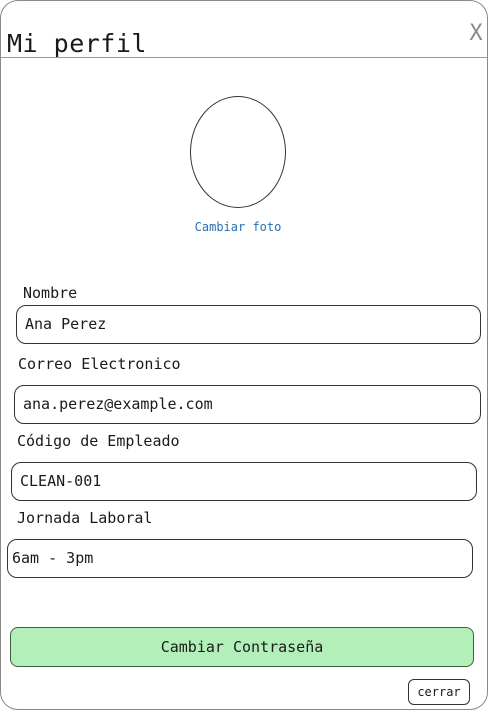 The height and width of the screenshot is (712, 490). Describe the element at coordinates (99, 364) in the screenshot. I see `correo-label: Correo Electronico` at that location.